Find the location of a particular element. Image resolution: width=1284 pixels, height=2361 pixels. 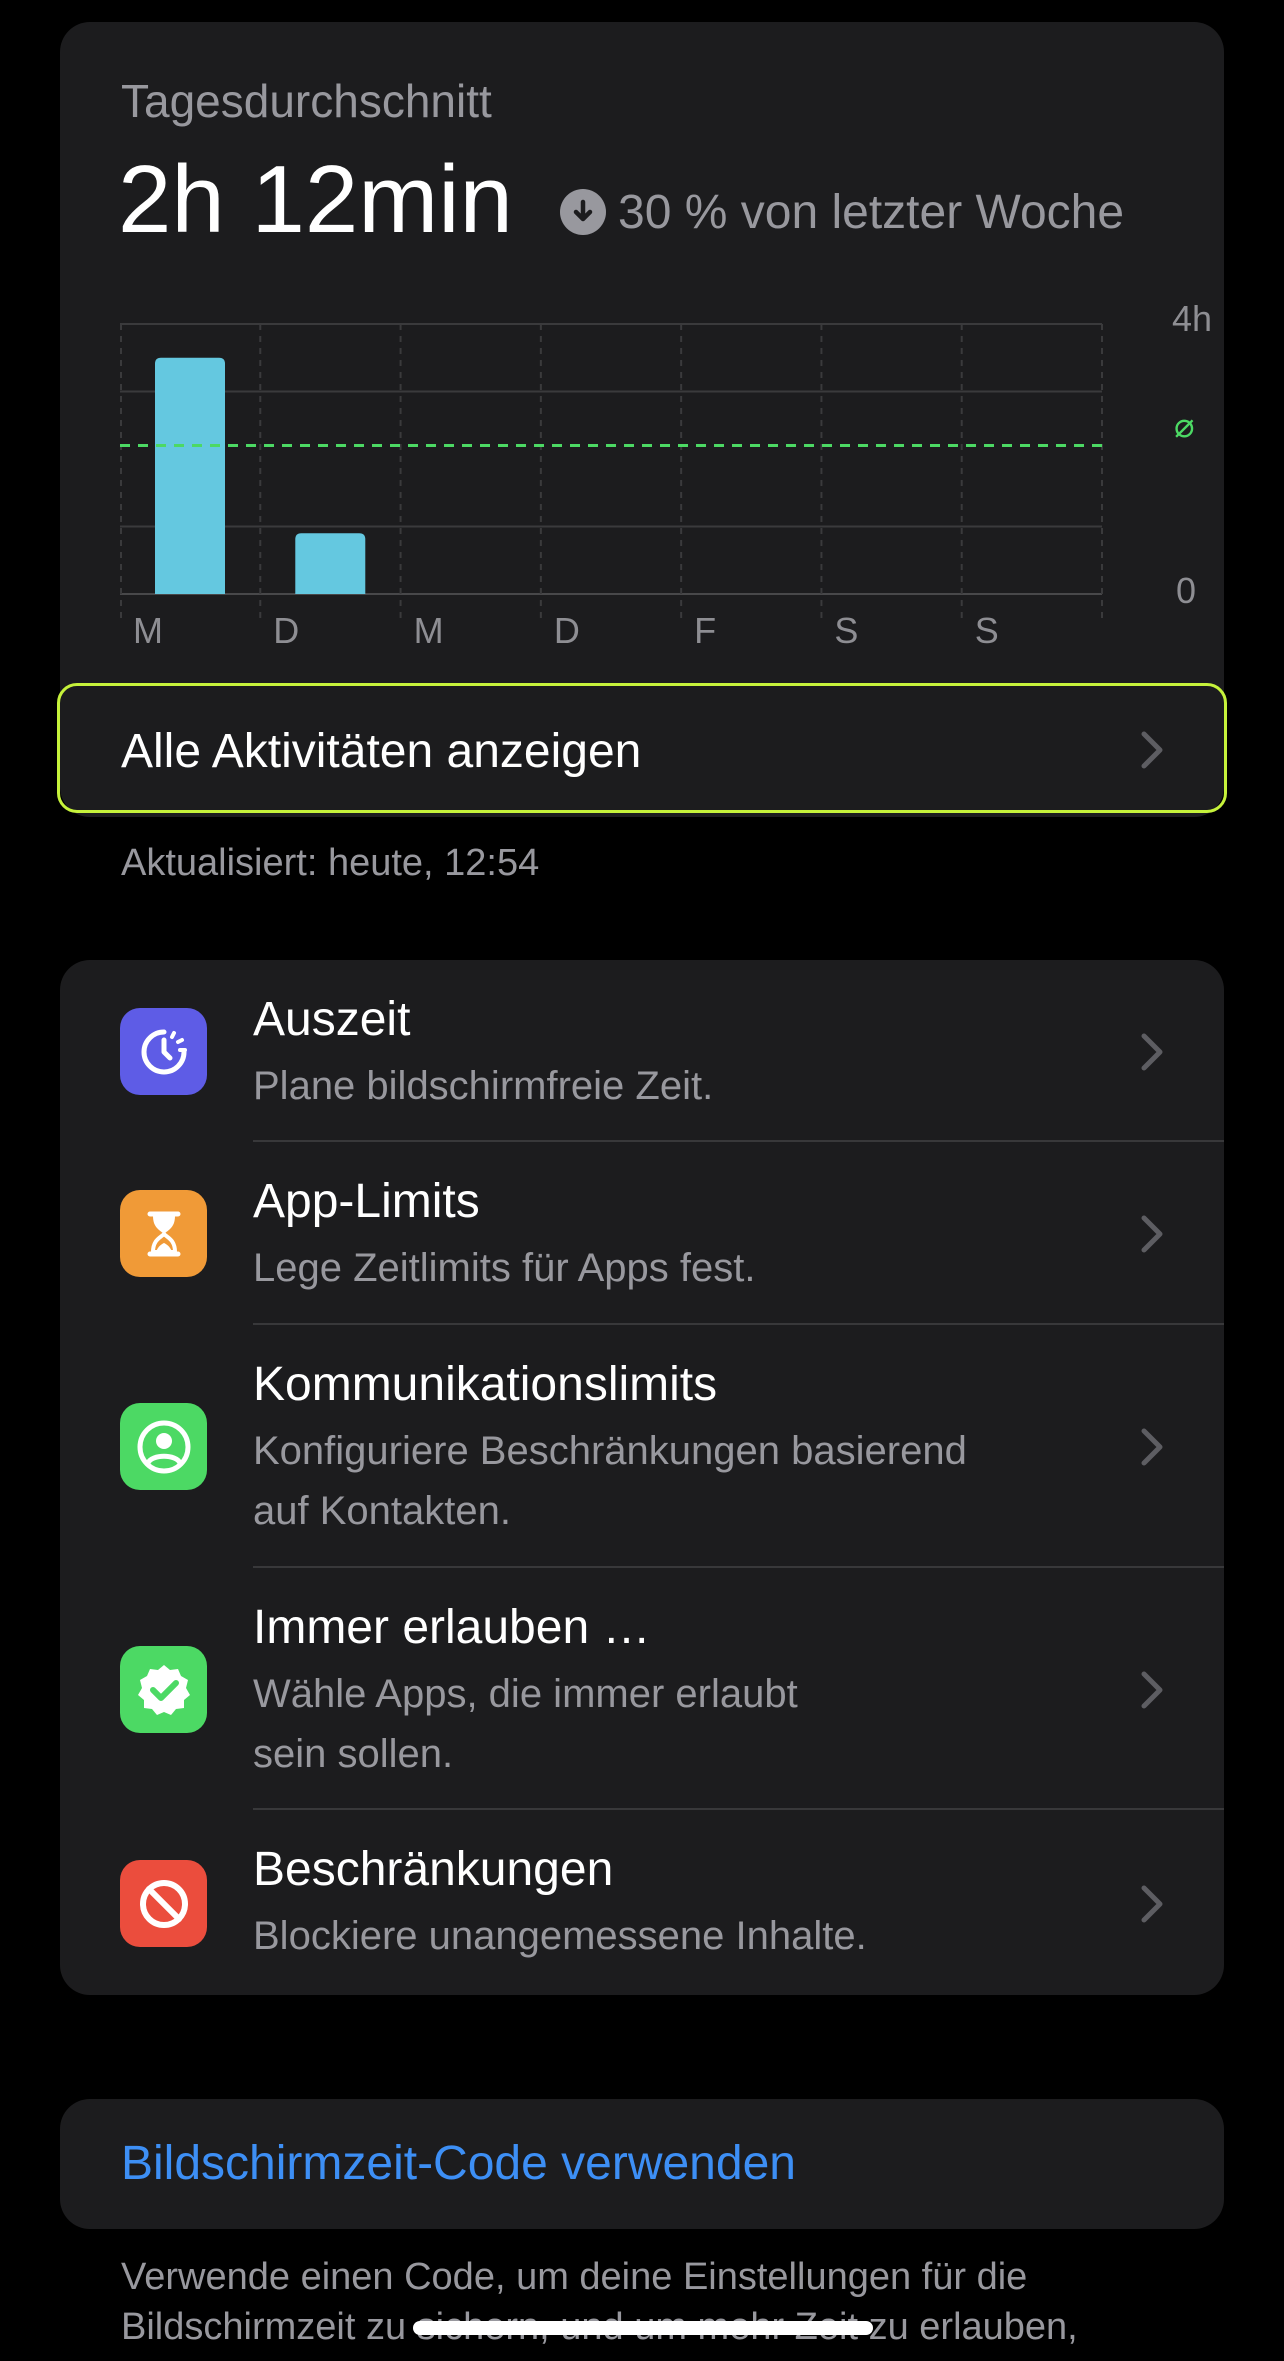

weekly-trend: 30 % von letzter Woche is located at coordinates (842, 212).